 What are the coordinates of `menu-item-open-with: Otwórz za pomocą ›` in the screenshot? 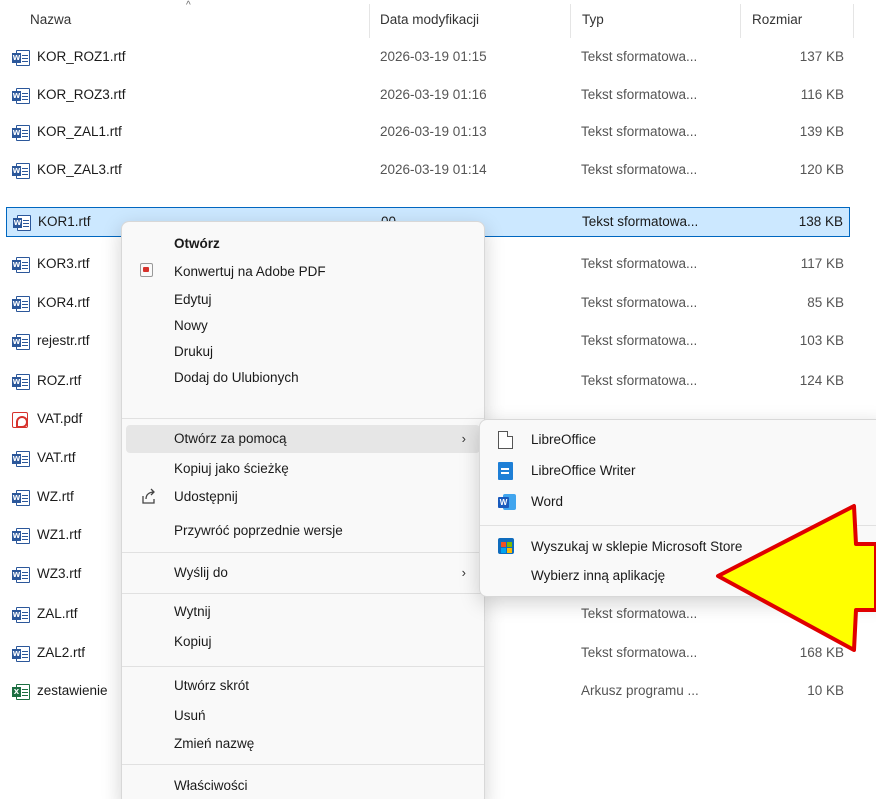 It's located at (303, 439).